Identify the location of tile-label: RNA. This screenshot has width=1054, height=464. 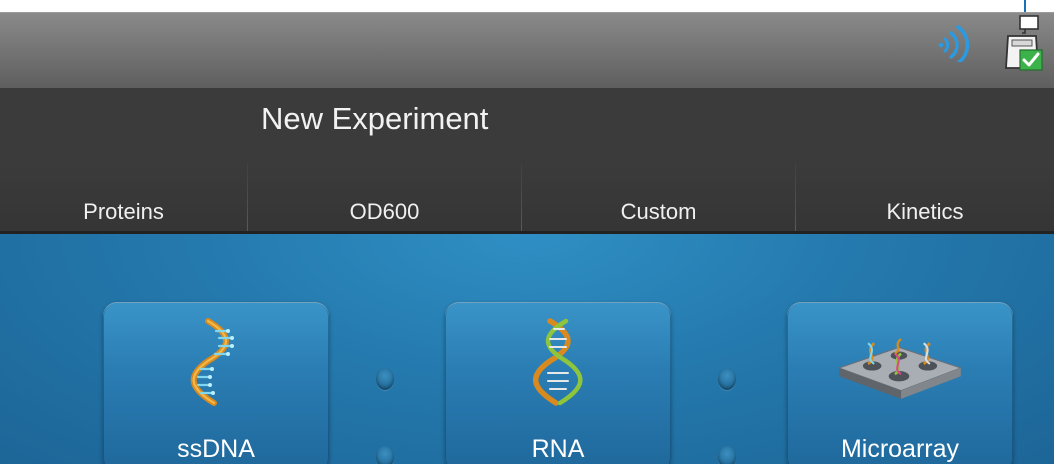
(558, 449).